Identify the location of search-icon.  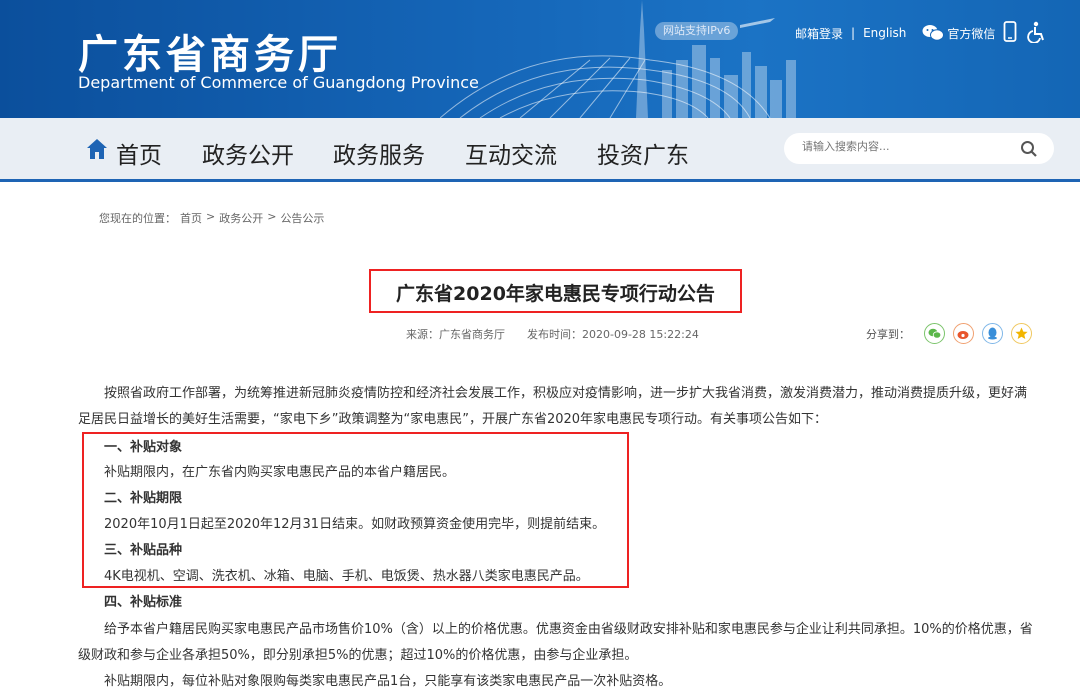
(1029, 149).